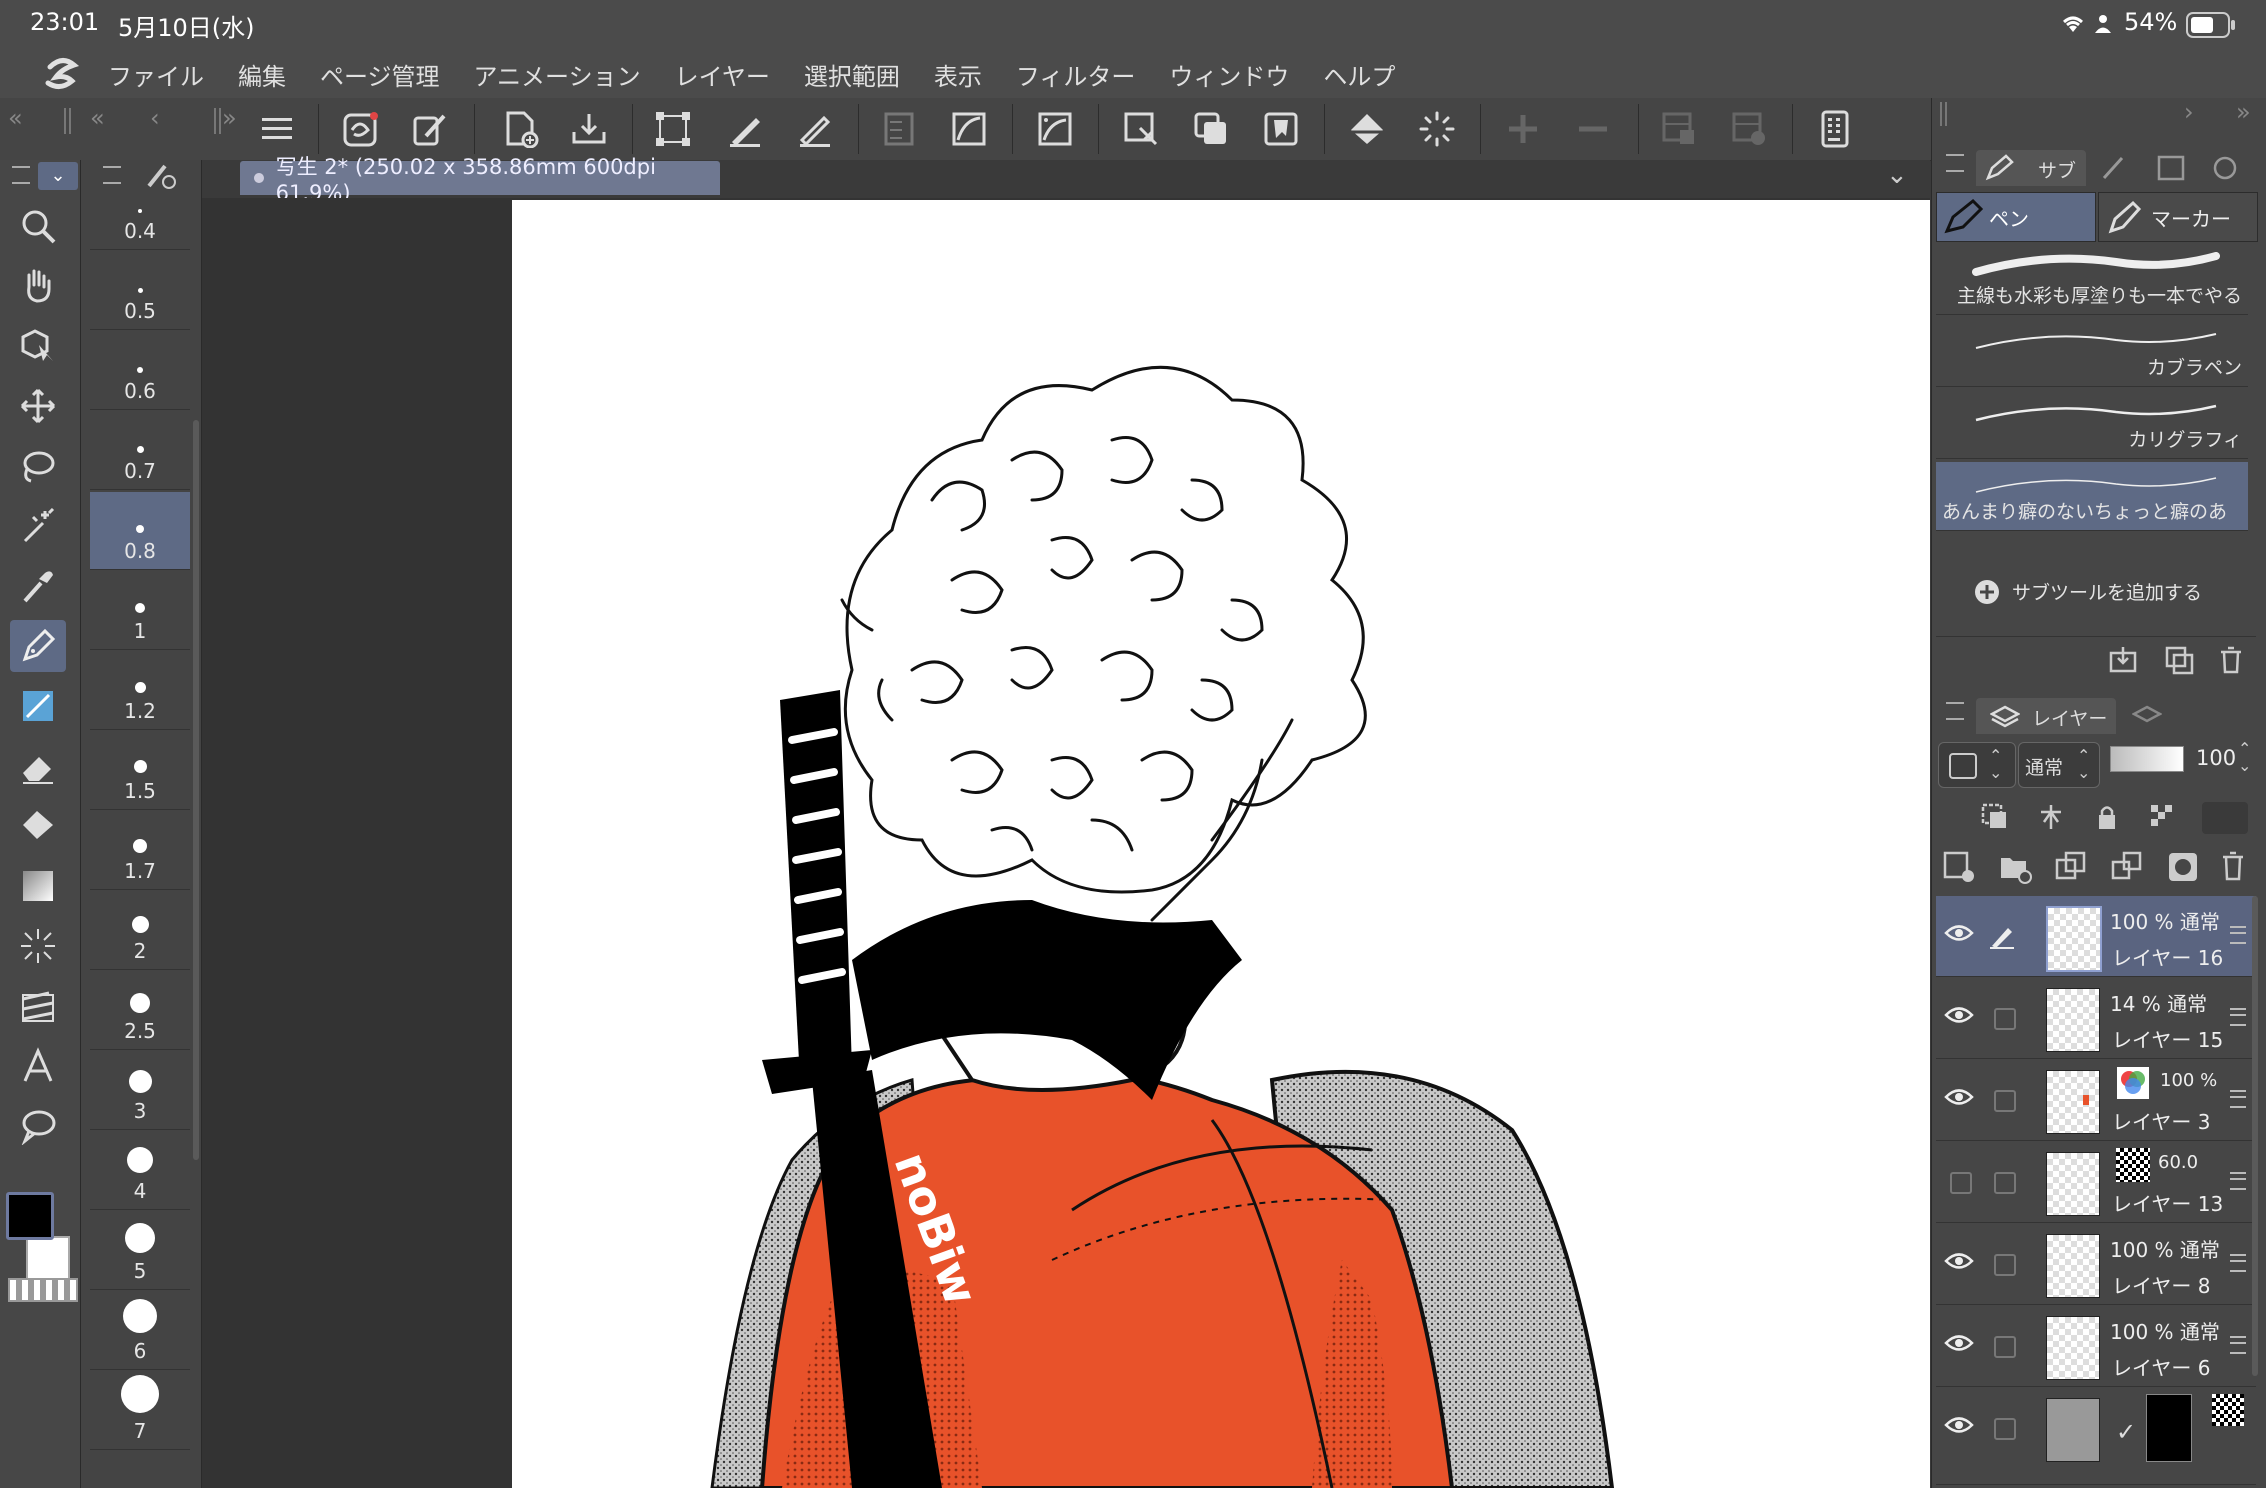  What do you see at coordinates (361, 129) in the screenshot?
I see `cloud-sync-icon` at bounding box center [361, 129].